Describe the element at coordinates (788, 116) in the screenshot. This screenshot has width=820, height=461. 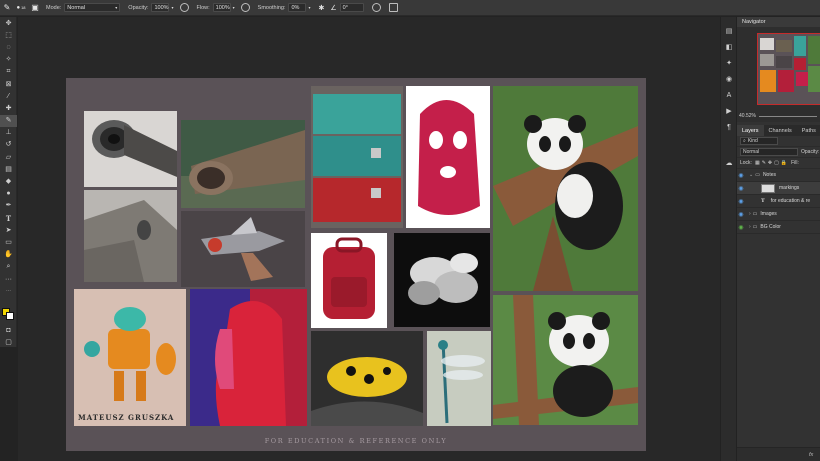
I see `navigator-zoom-slider` at that location.